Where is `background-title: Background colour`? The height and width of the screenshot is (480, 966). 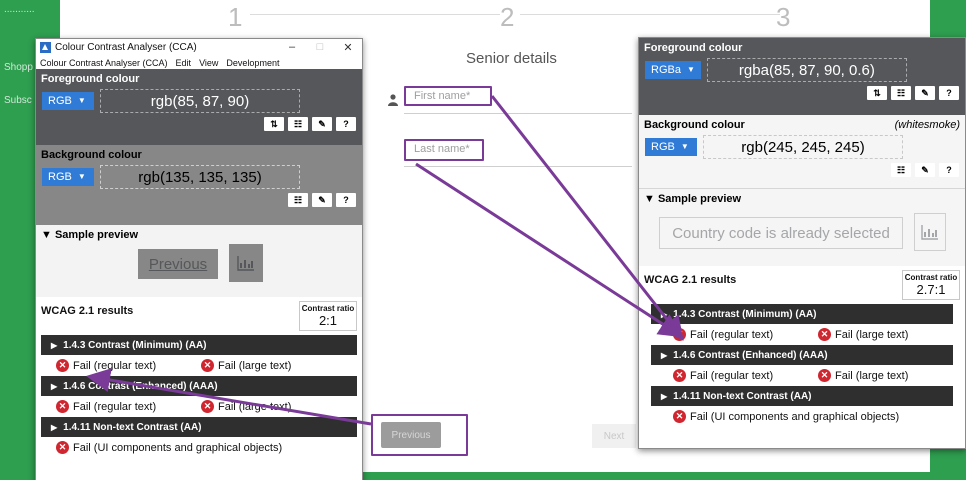
background-title: Background colour is located at coordinates (91, 155).